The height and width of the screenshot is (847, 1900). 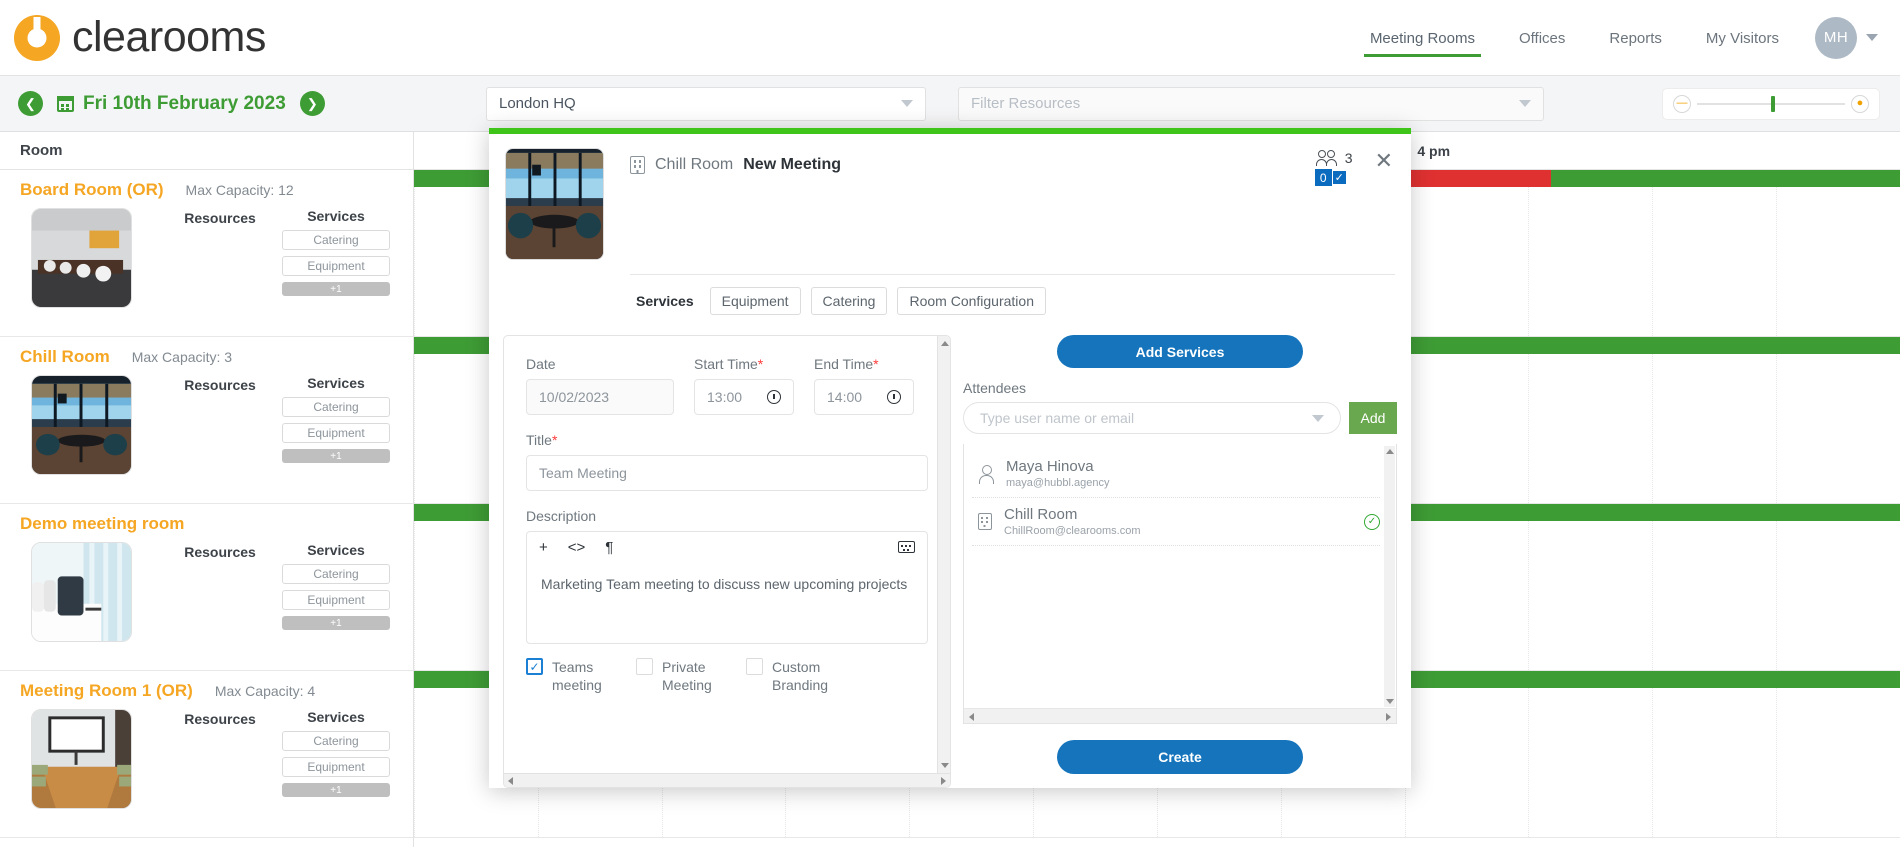 I want to click on form-vertical-scrollbar, so click(x=943, y=554).